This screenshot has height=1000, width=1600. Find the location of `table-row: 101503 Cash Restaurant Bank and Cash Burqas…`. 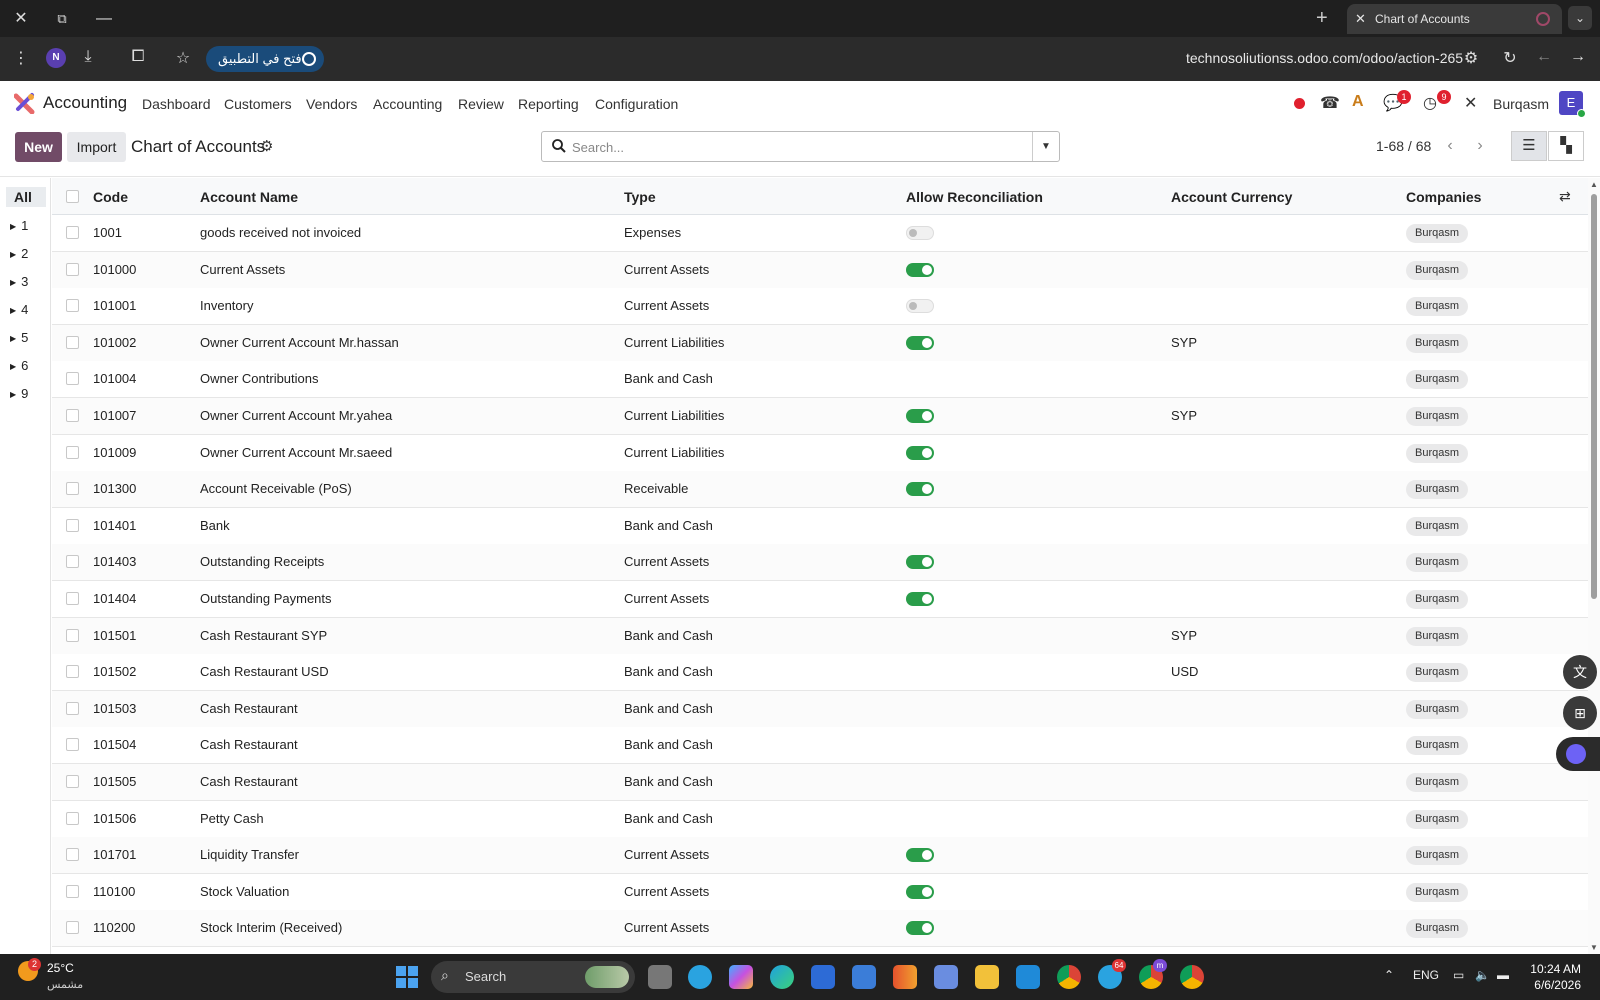

table-row: 101503 Cash Restaurant Bank and Cash Burqas… is located at coordinates (820, 709).